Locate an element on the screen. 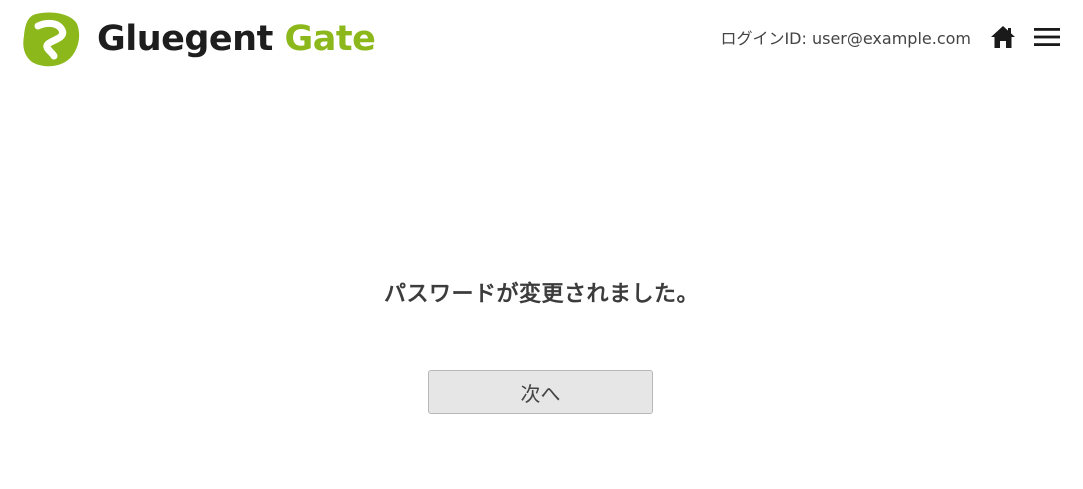 The image size is (1083, 489). logo-text: Gluegent Gate is located at coordinates (236, 39).